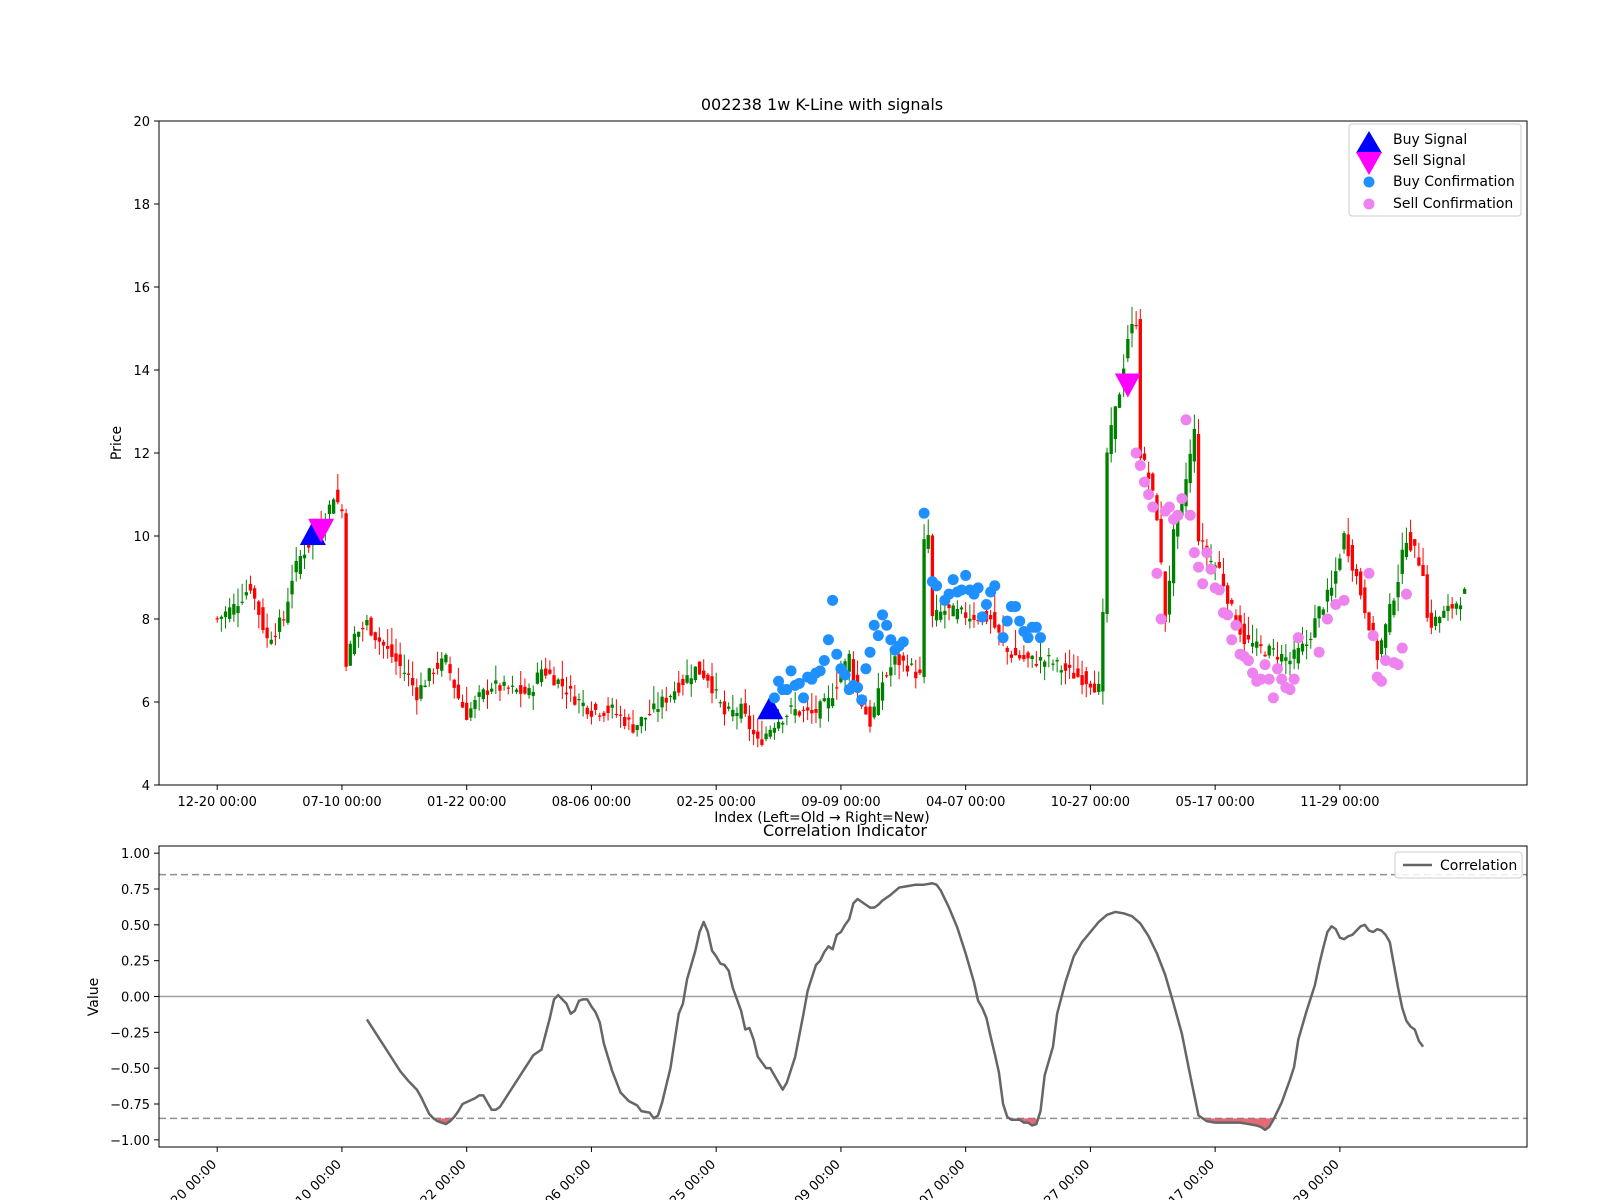 This screenshot has width=1600, height=1204. Describe the element at coordinates (1478, 866) in the screenshot. I see `legend-correlation-label: Correlation` at that location.